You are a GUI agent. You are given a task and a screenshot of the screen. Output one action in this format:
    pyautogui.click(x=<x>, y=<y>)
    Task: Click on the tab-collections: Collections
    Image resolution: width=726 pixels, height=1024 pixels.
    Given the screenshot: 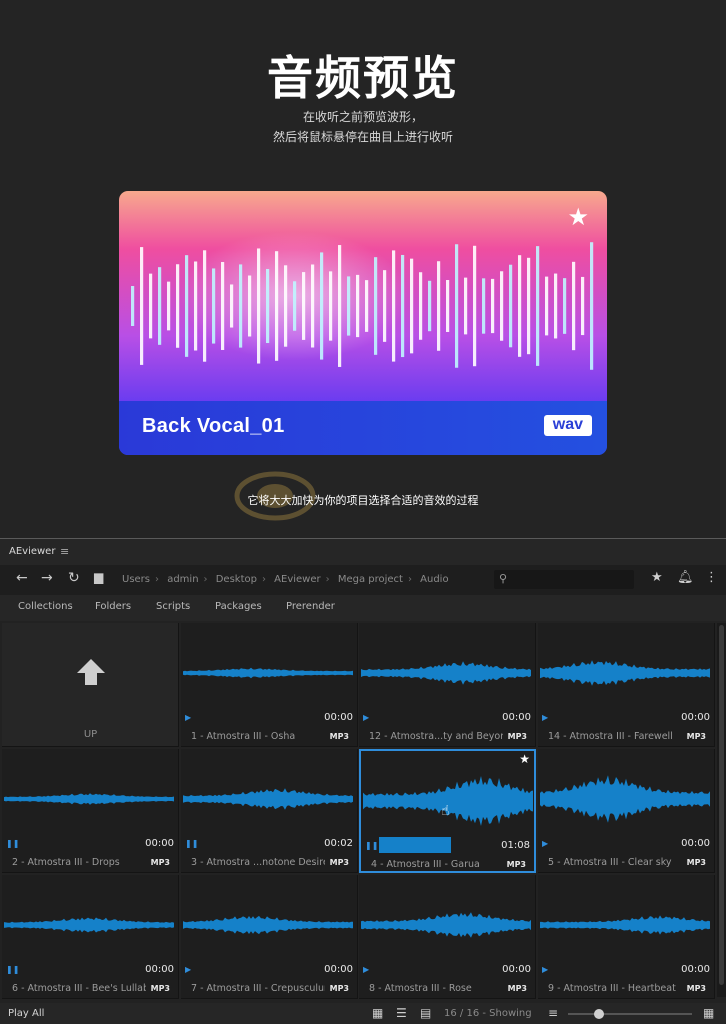 What is the action you would take?
    pyautogui.click(x=45, y=606)
    